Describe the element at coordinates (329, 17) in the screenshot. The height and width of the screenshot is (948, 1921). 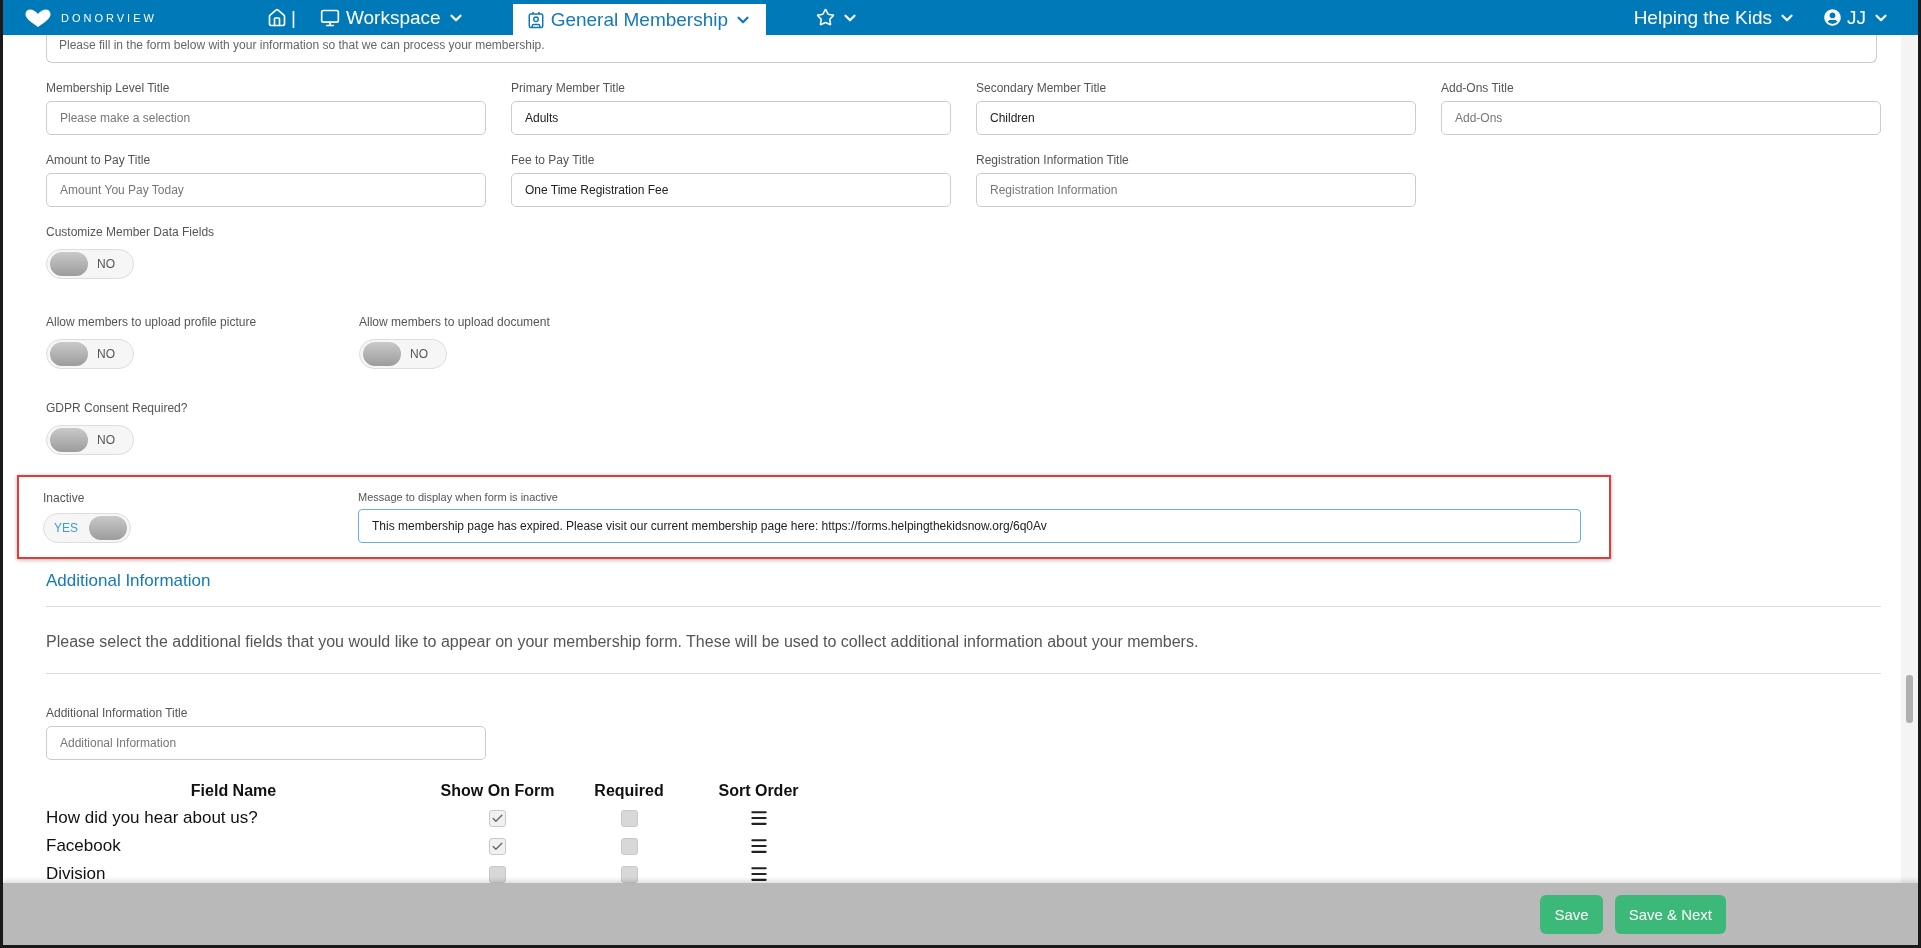
I see `monitor-icon` at that location.